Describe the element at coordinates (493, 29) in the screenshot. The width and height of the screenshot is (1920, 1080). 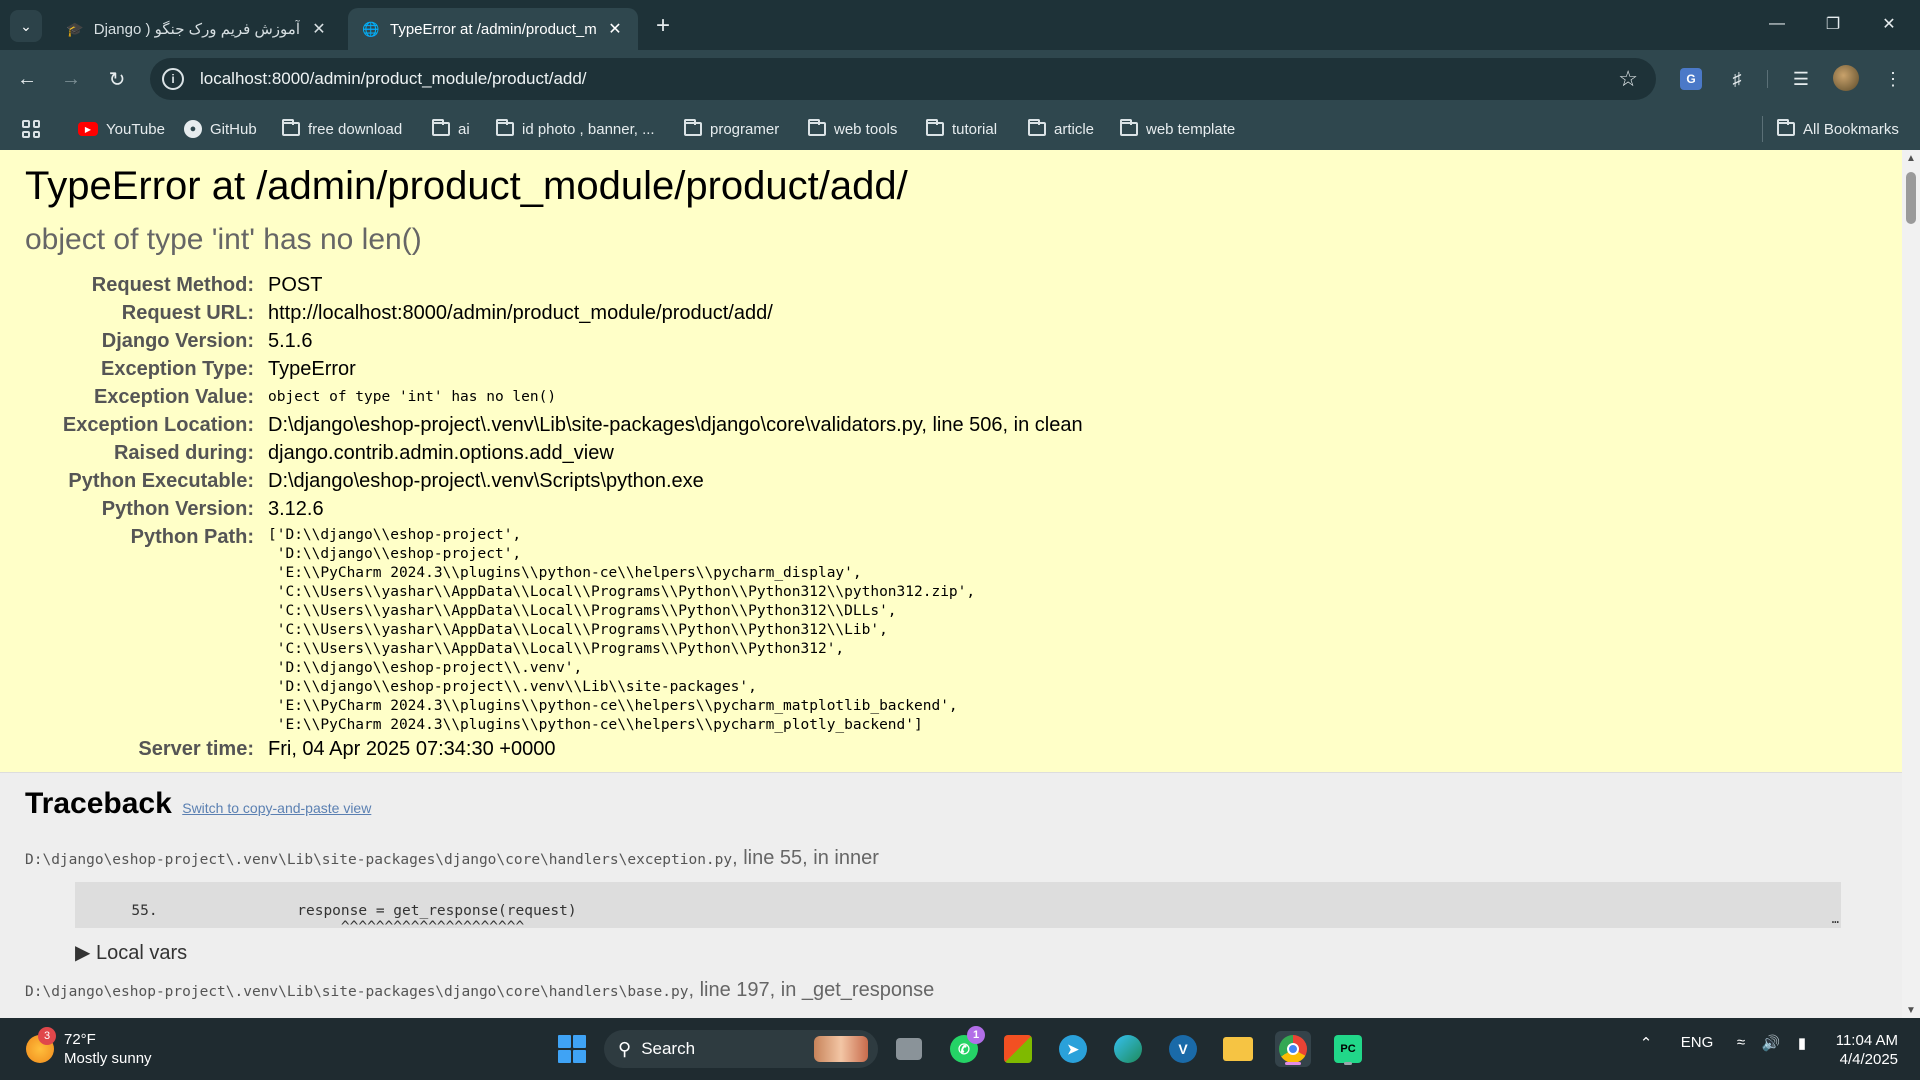
I see `tab-typeerror: 🌐 TypeError at /admin/product_m ✕` at that location.